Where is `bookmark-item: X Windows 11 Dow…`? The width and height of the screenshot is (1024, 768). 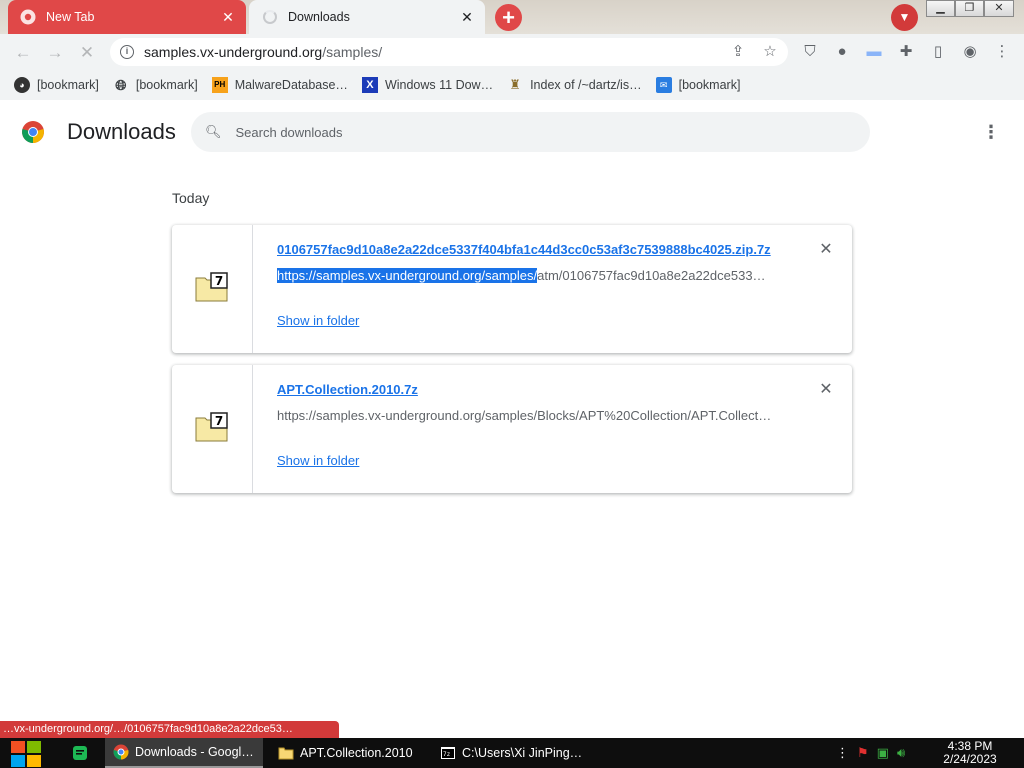
bookmark-item: X Windows 11 Dow… is located at coordinates (427, 85).